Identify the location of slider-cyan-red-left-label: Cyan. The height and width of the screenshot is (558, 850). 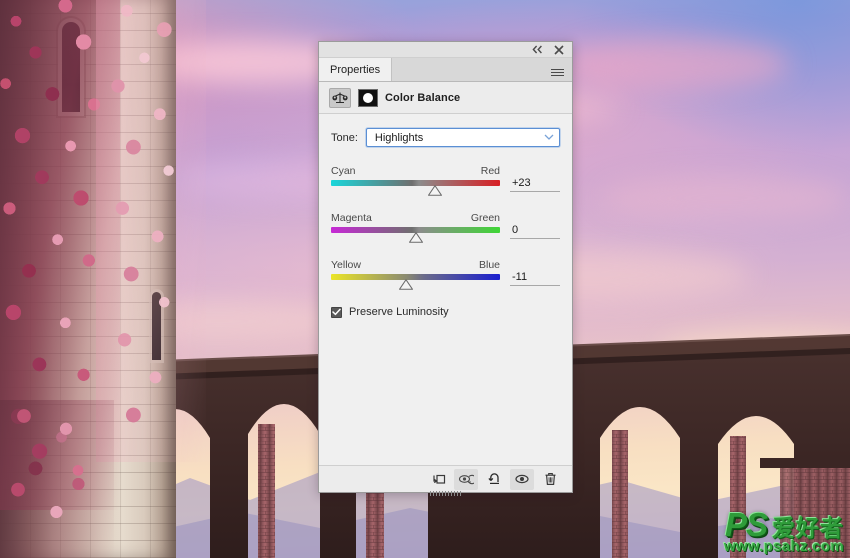
(343, 171).